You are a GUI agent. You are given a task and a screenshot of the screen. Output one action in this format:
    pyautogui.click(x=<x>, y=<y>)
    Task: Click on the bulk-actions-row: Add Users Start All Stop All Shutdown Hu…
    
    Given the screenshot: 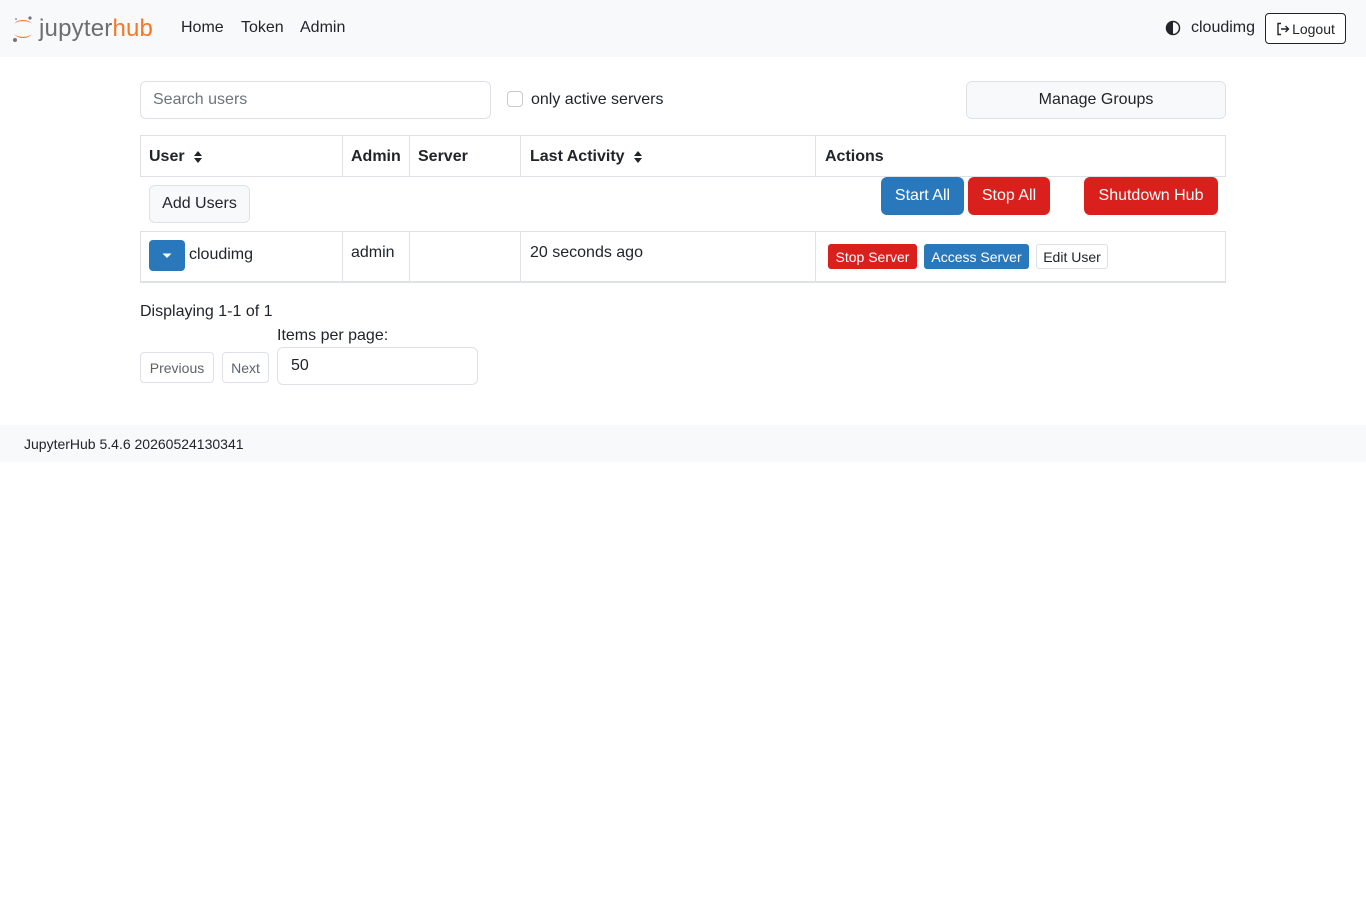 What is the action you would take?
    pyautogui.click(x=683, y=204)
    